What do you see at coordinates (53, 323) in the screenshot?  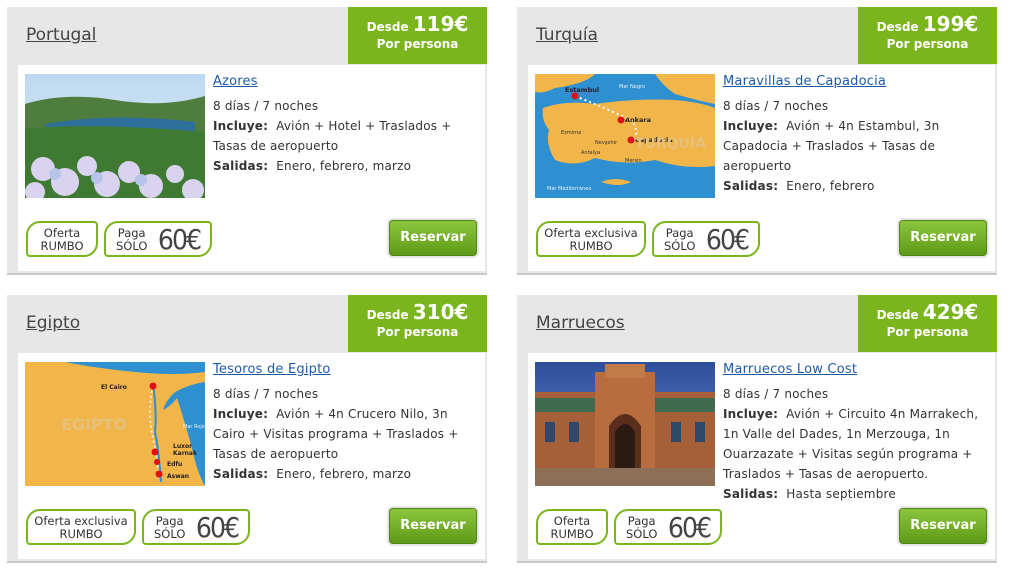 I see `destination-title: Egipto` at bounding box center [53, 323].